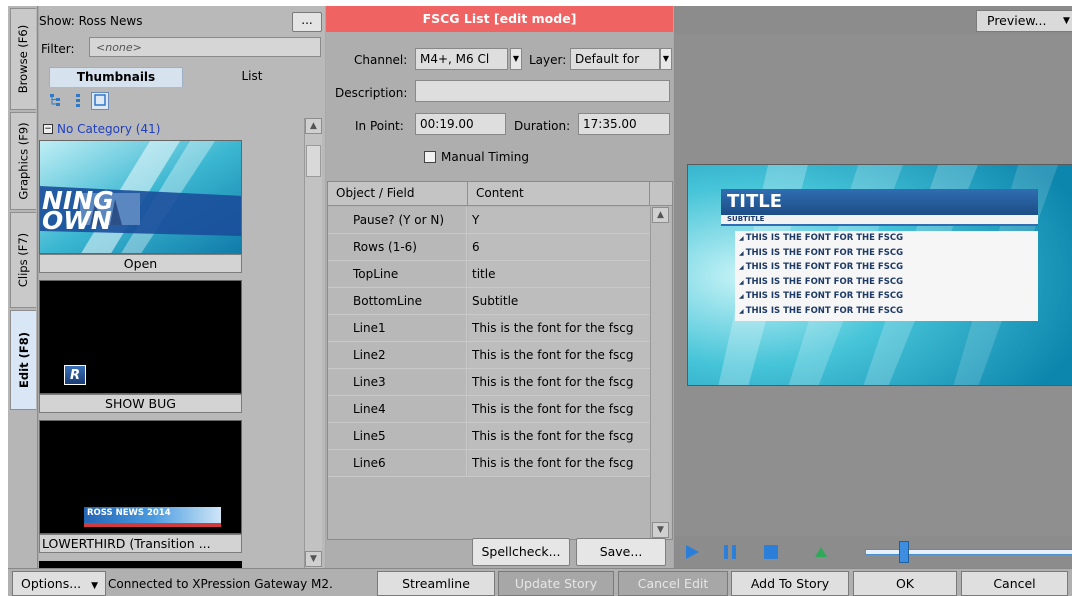 This screenshot has width=1072, height=596. Describe the element at coordinates (95, 586) in the screenshot. I see `chevron-down-icon: ▼` at that location.